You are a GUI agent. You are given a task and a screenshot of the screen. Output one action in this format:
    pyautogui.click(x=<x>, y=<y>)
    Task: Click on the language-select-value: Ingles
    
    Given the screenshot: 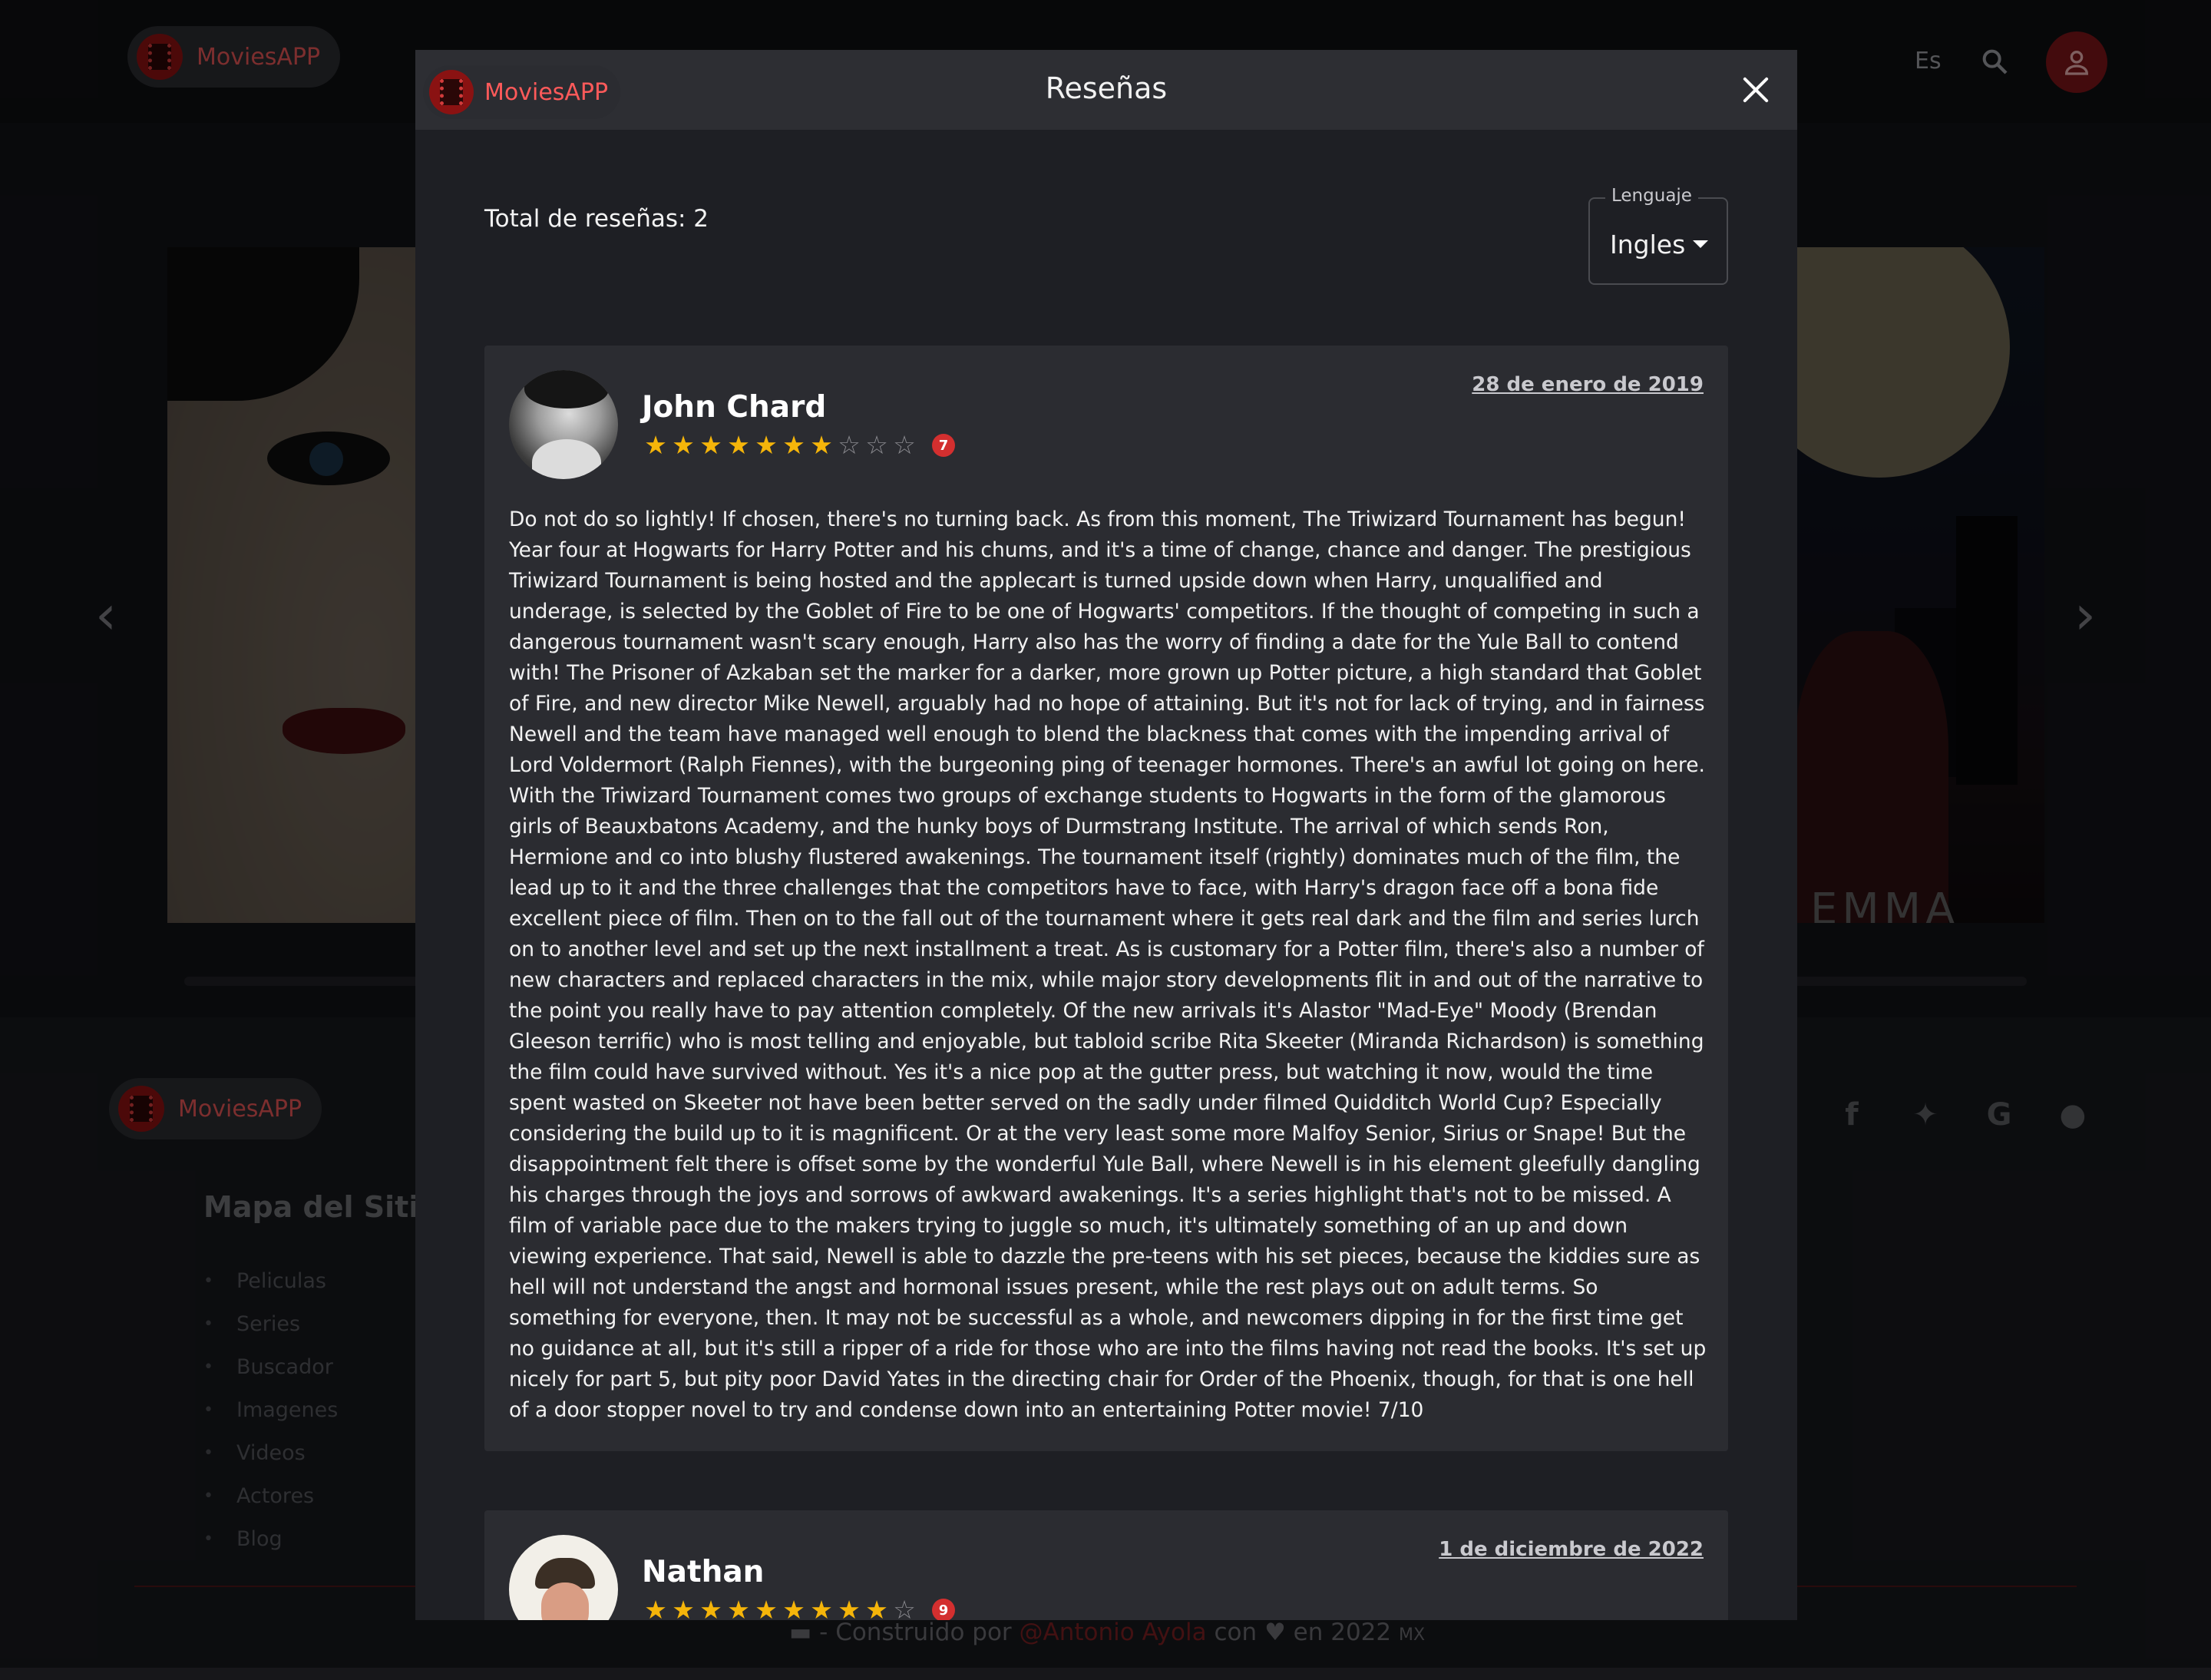 What is the action you would take?
    pyautogui.click(x=1648, y=245)
    